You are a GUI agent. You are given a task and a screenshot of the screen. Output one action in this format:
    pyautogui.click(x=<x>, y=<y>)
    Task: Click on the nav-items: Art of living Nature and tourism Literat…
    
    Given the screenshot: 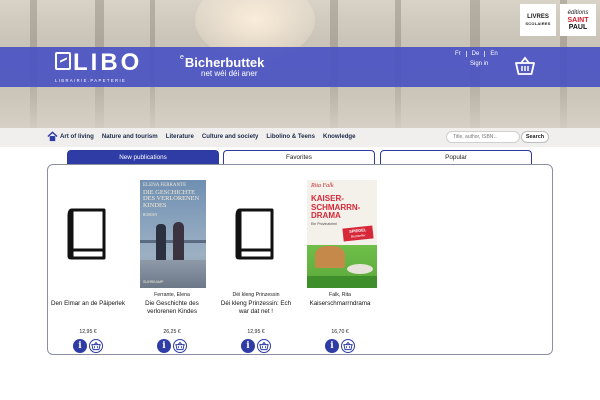 What is the action you would take?
    pyautogui.click(x=212, y=136)
    